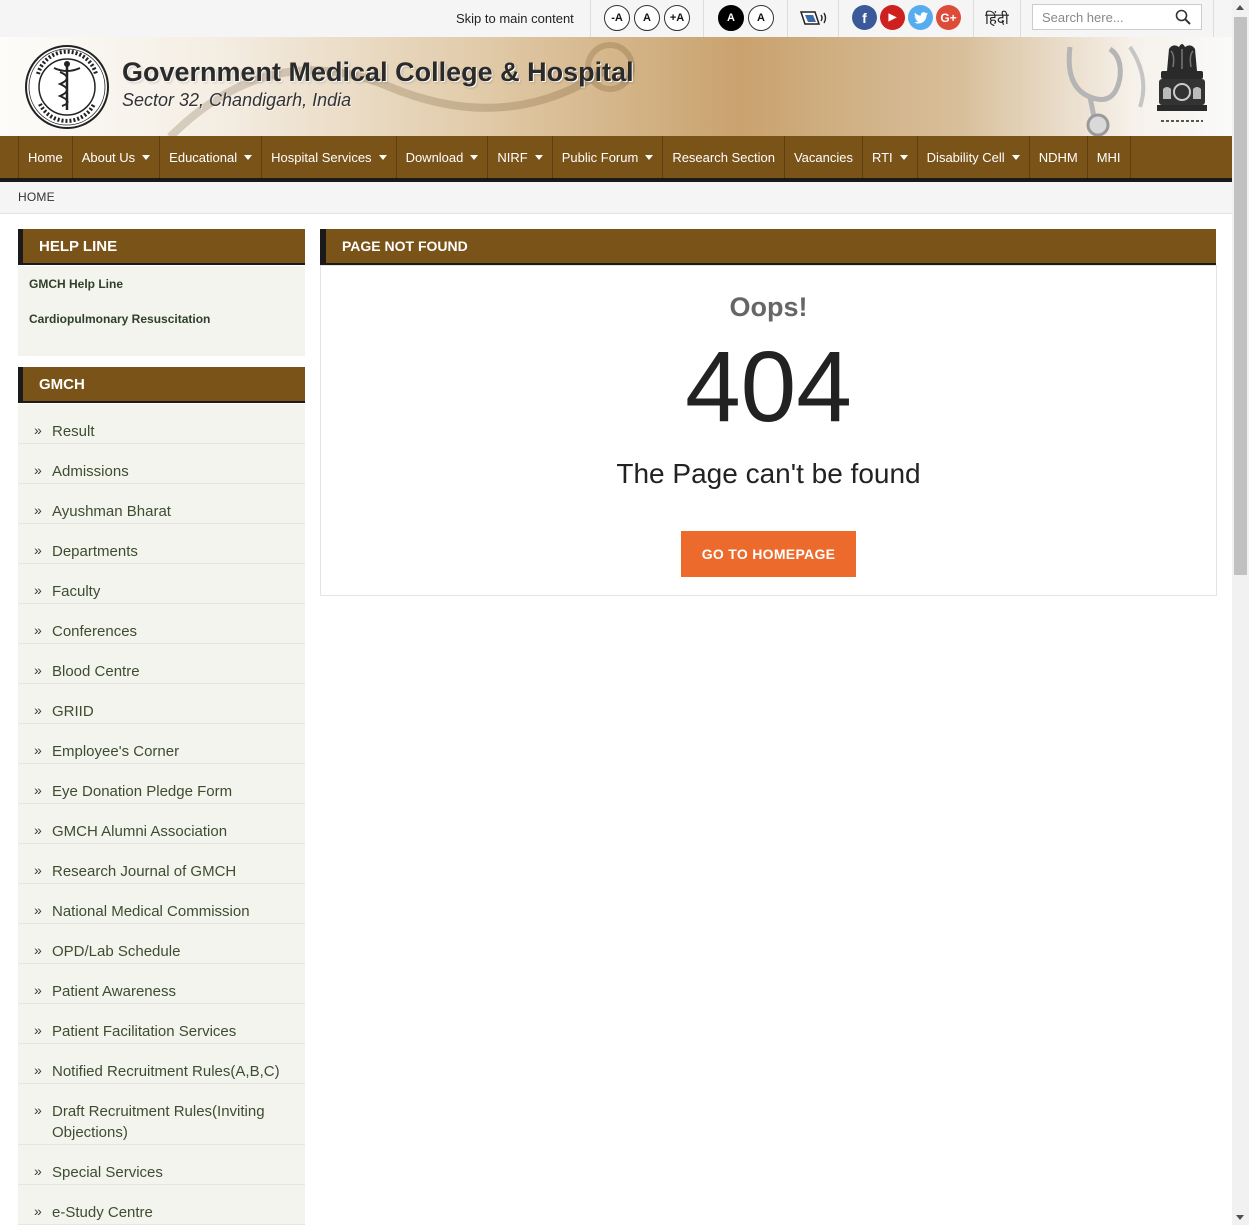  Describe the element at coordinates (864, 17) in the screenshot. I see `facebook-icon: f` at that location.